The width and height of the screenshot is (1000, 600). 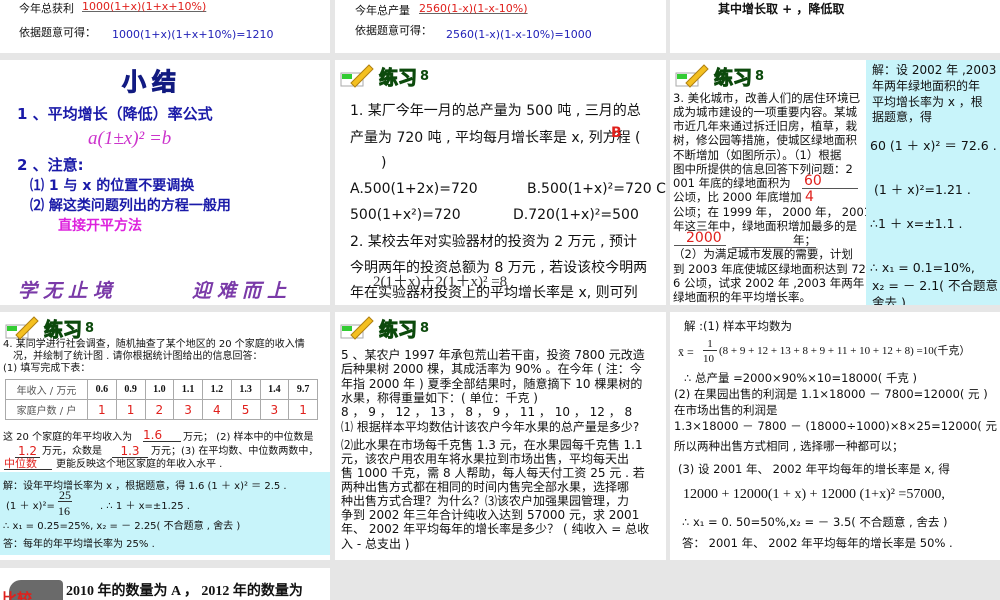 What do you see at coordinates (916, 223) in the screenshot?
I see `solution-line: ∴1 ＋ x=±1.1 .` at bounding box center [916, 223].